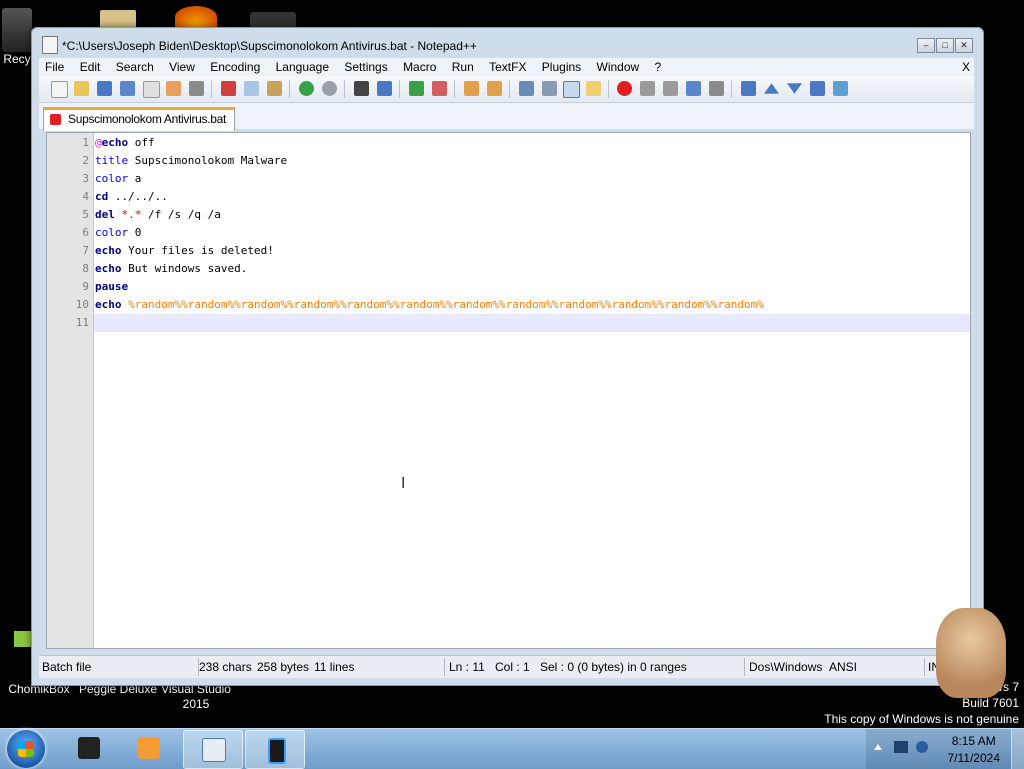 This screenshot has width=1024, height=769. I want to click on indent-guide-icon, so click(571, 89).